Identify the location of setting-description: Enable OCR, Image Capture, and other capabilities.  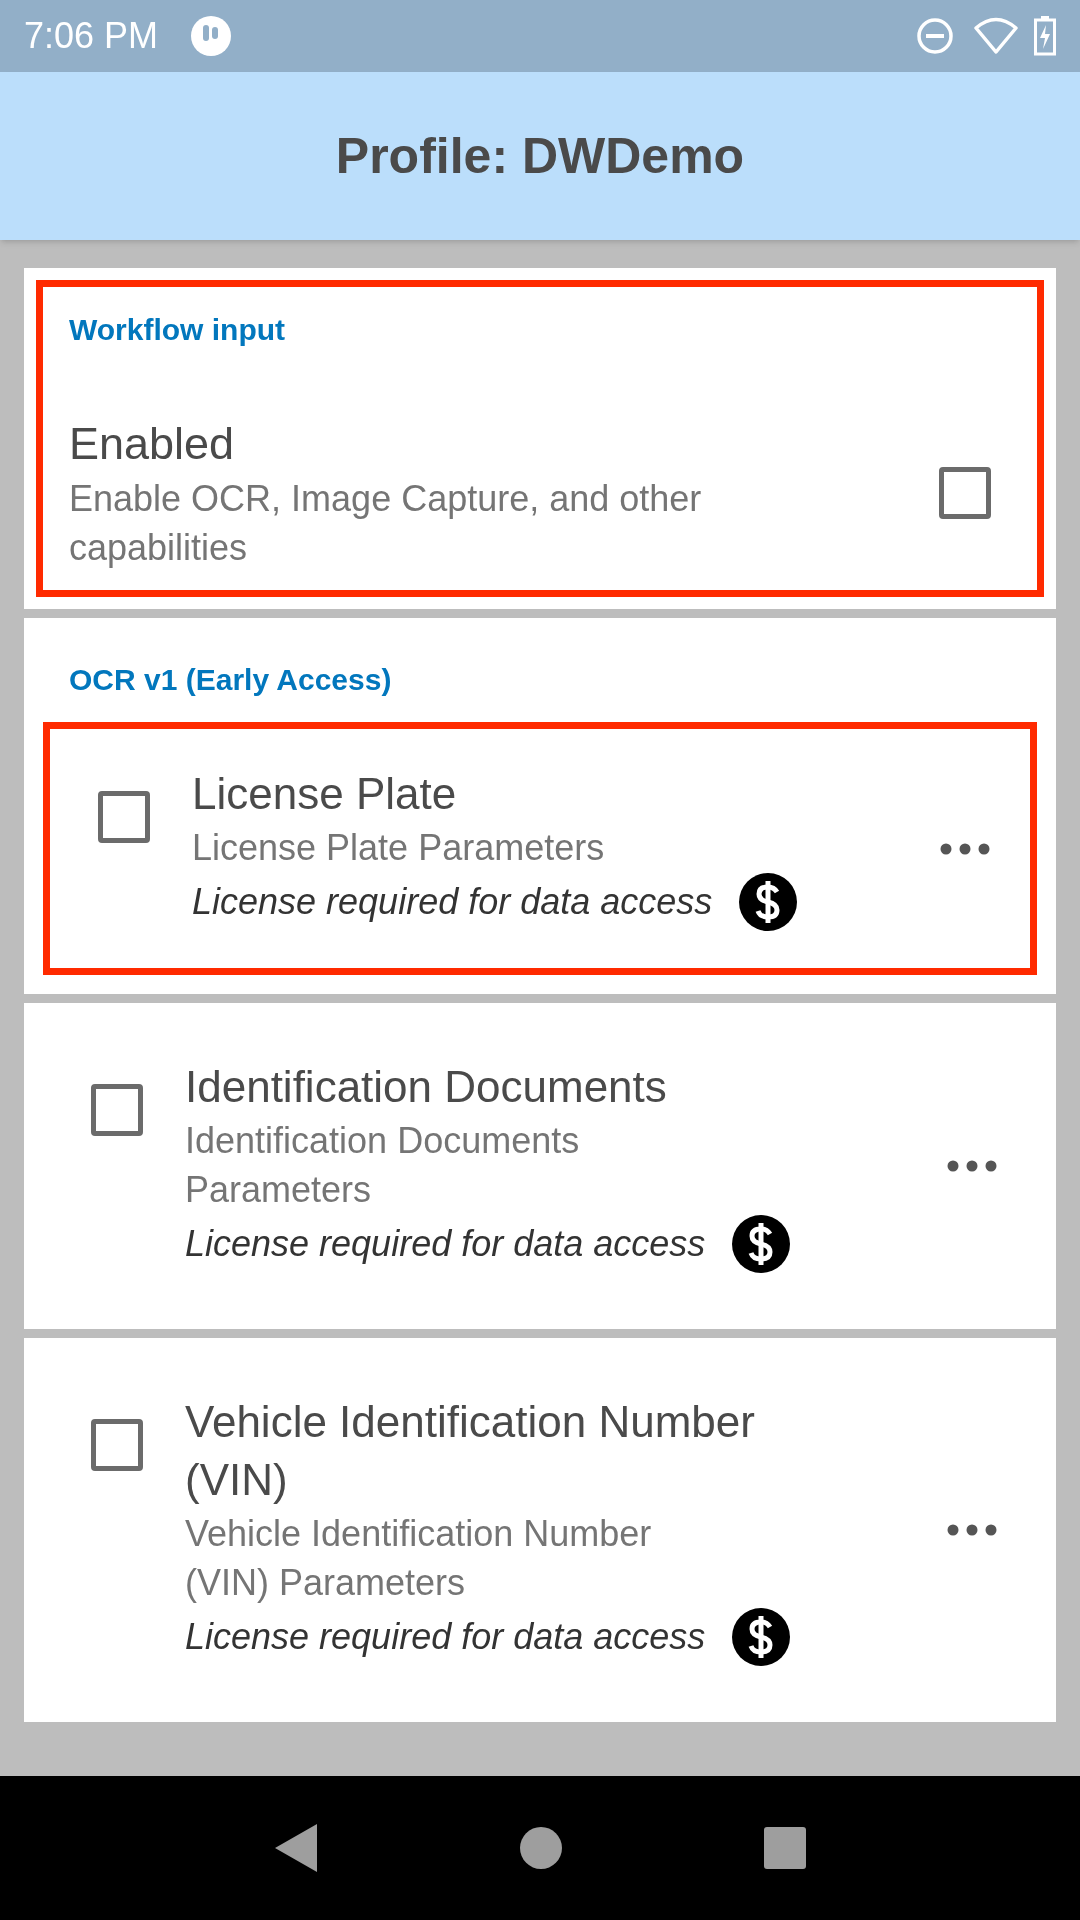
(386, 523).